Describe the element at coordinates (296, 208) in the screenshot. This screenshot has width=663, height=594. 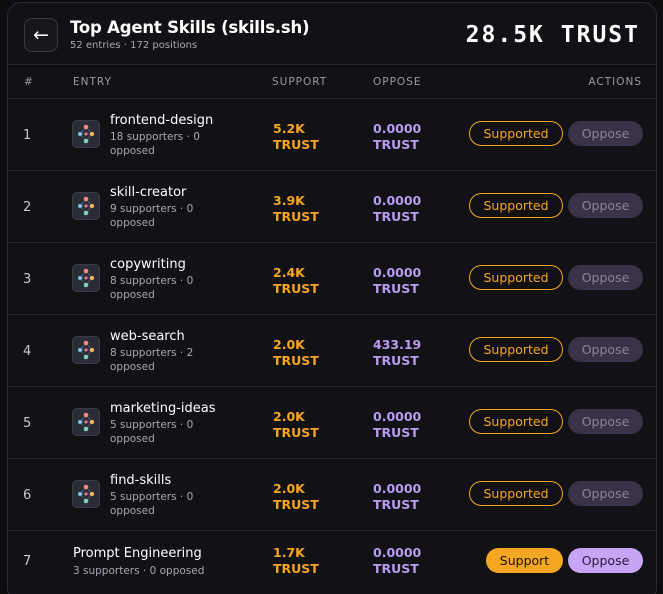
I see `support-value: 3.9K TRUST` at that location.